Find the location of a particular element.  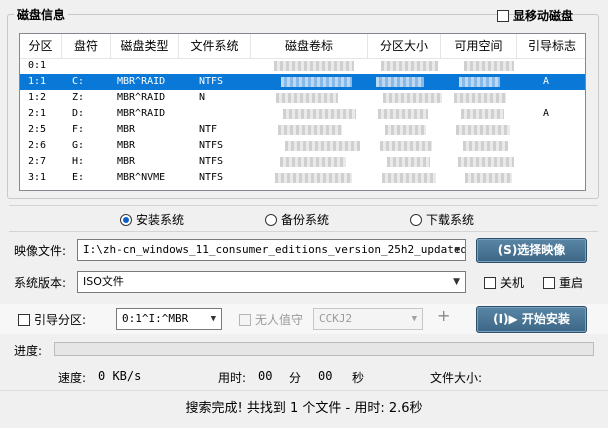

speed-value: 0 KB/s is located at coordinates (120, 376).